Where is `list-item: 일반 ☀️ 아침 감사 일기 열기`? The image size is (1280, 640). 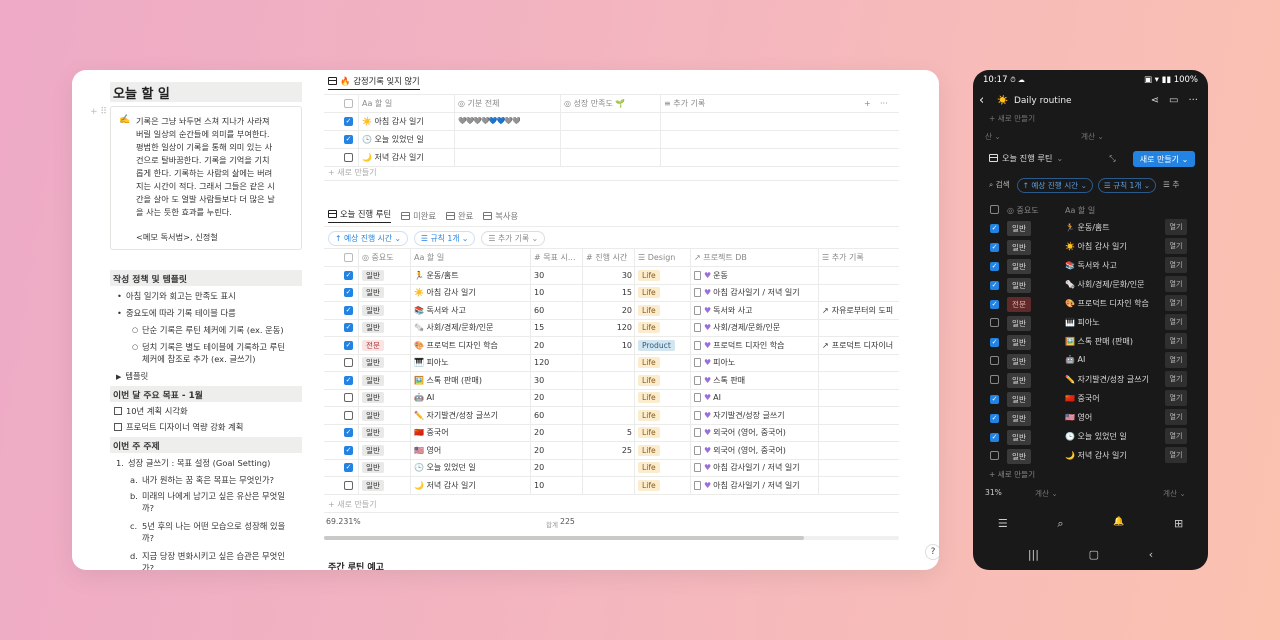
list-item: 일반 ☀️ 아침 감사 일기 열기 is located at coordinates (1092, 246).